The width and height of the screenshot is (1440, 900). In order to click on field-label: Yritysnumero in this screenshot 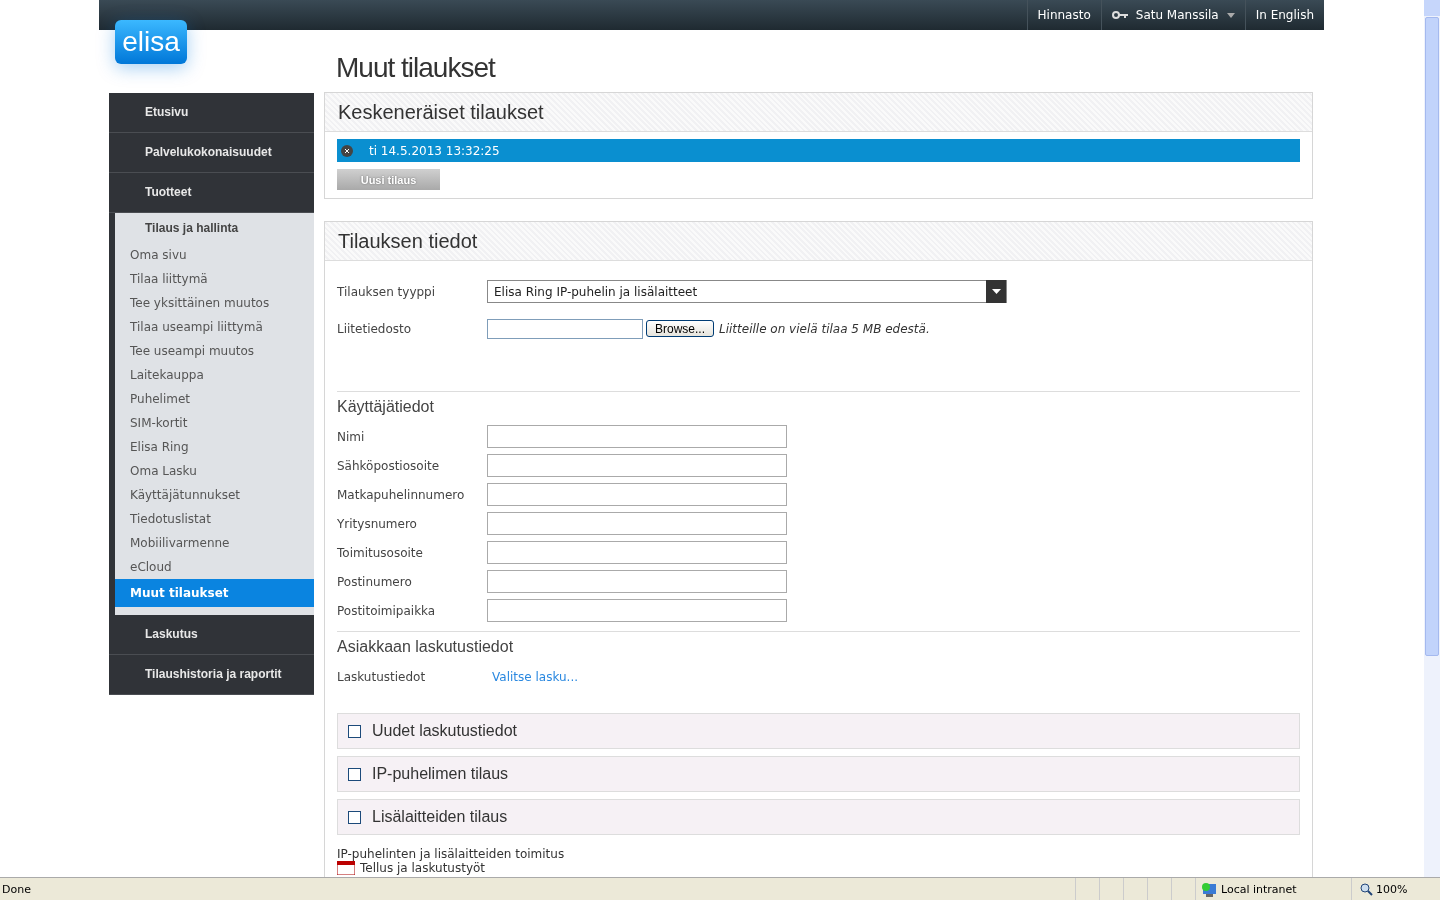, I will do `click(377, 523)`.